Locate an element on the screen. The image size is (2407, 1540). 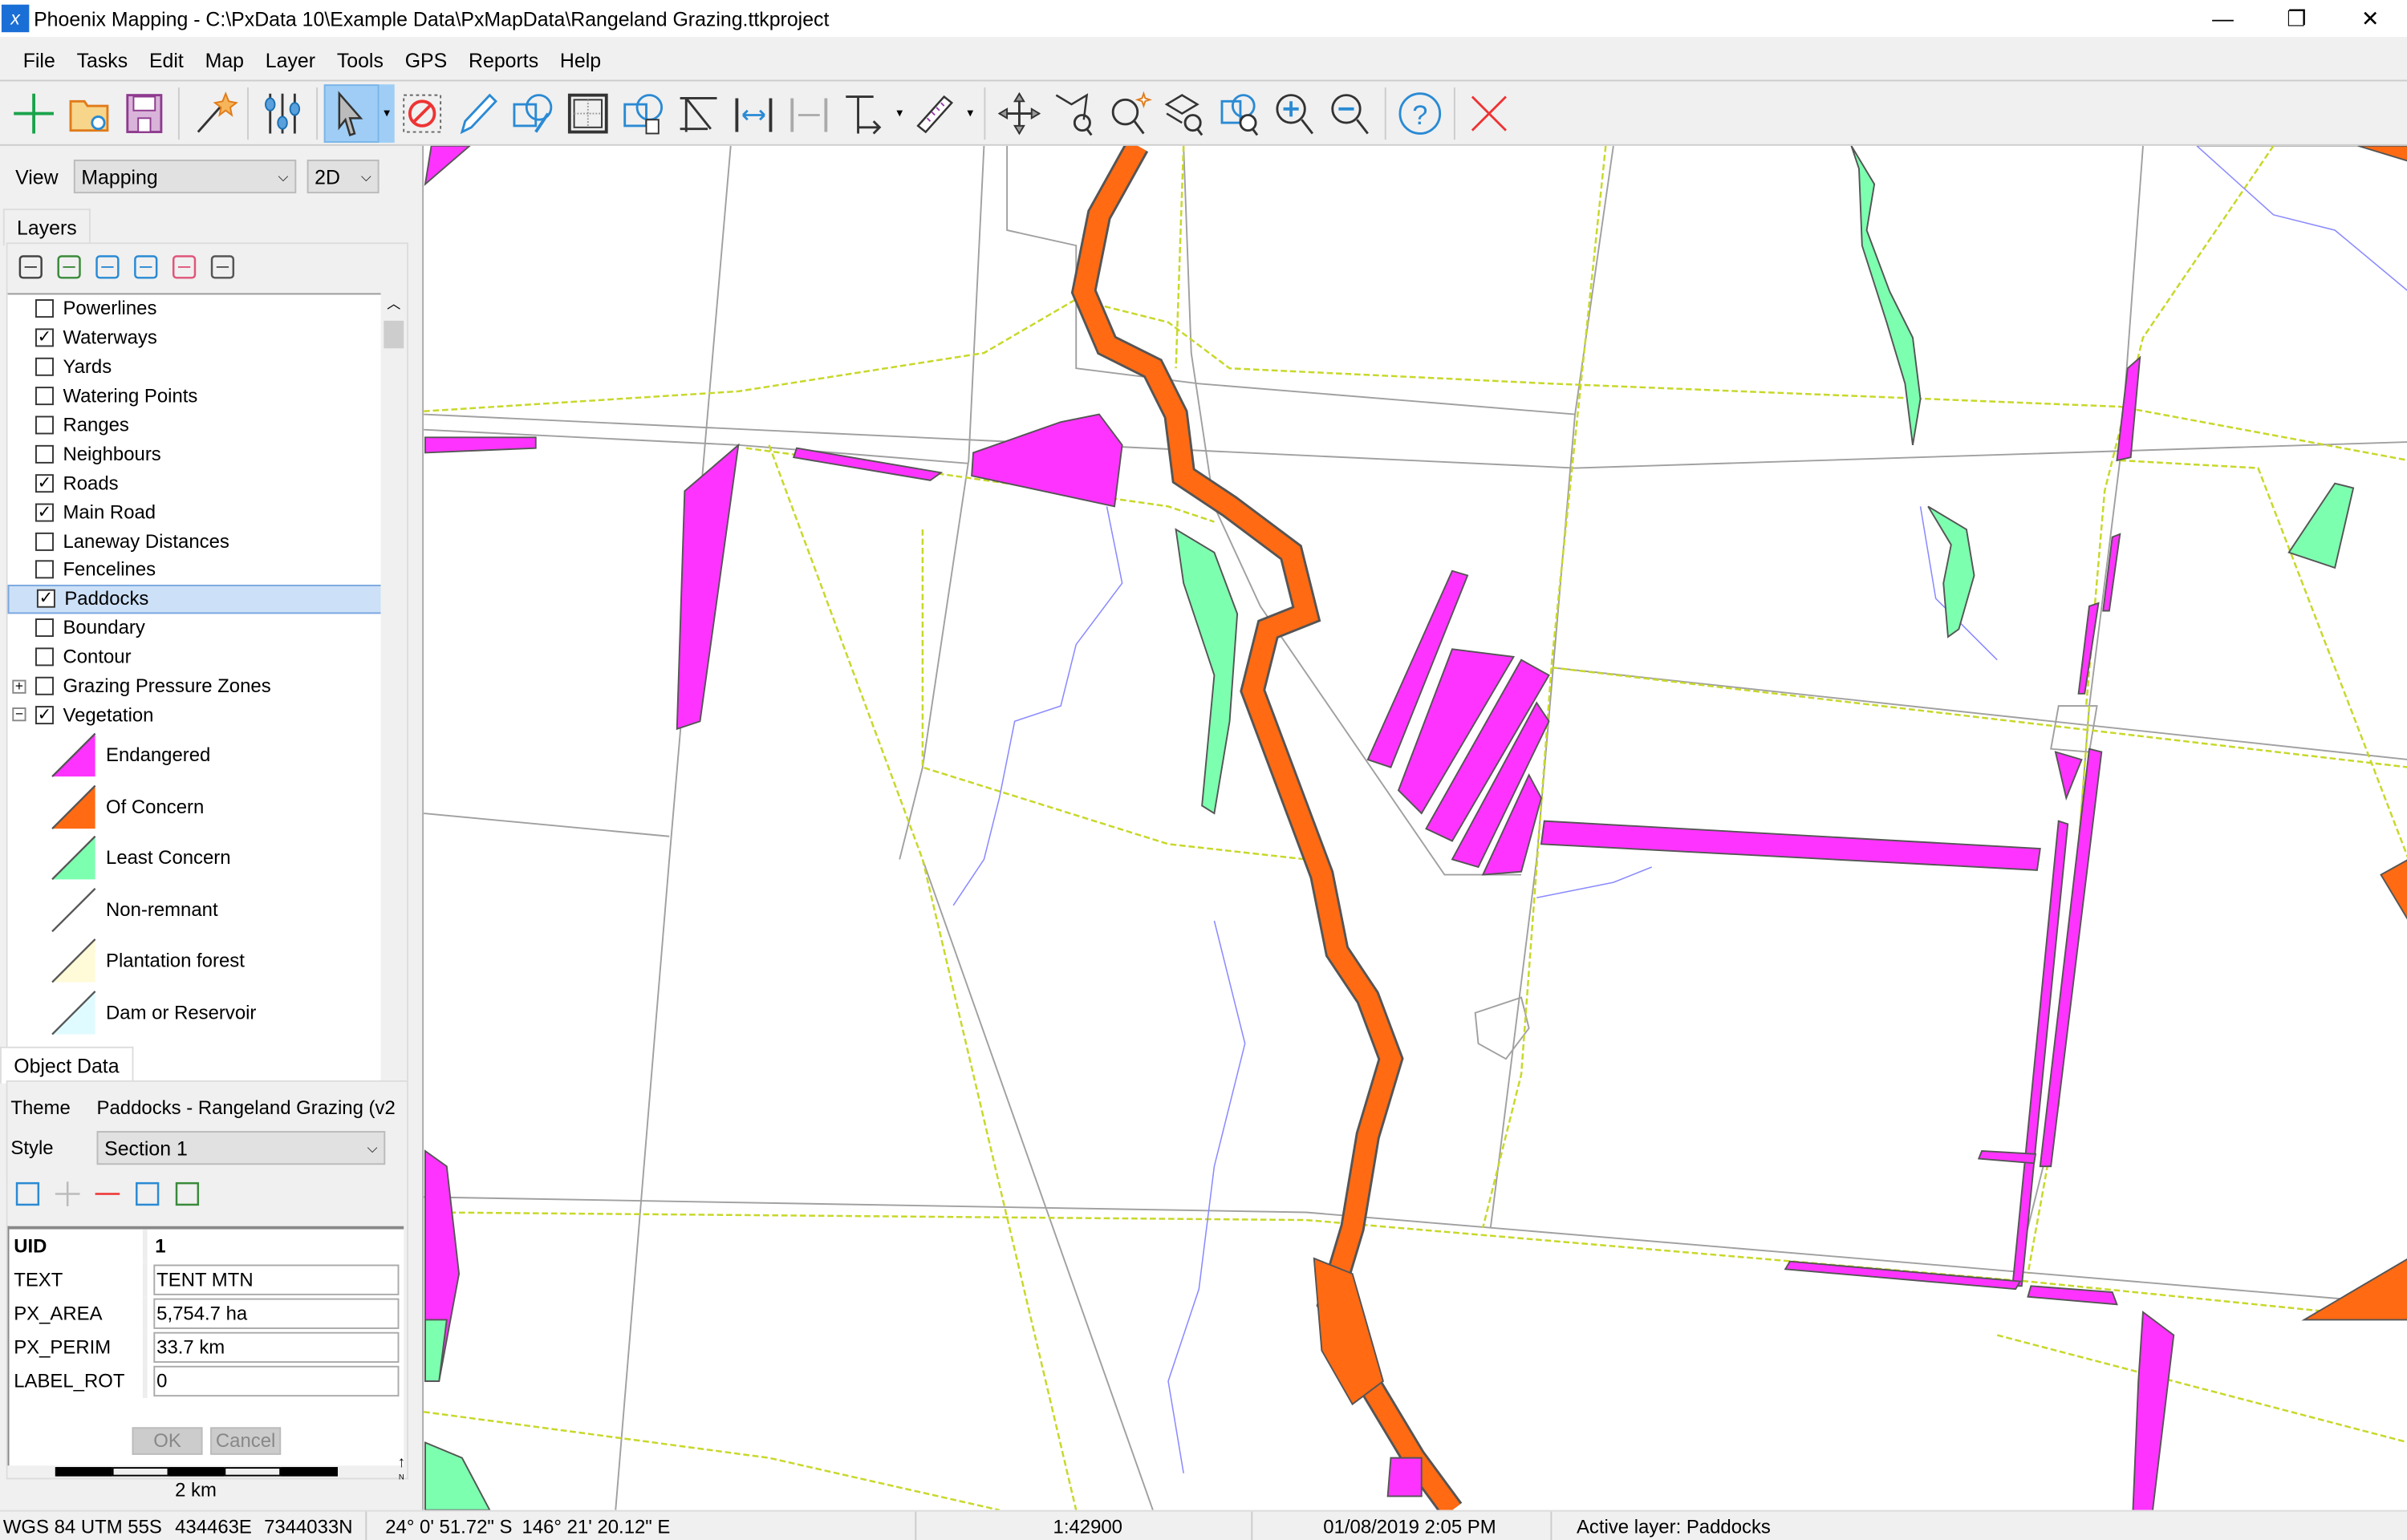
dimension-select: 2D ⌵ is located at coordinates (343, 176).